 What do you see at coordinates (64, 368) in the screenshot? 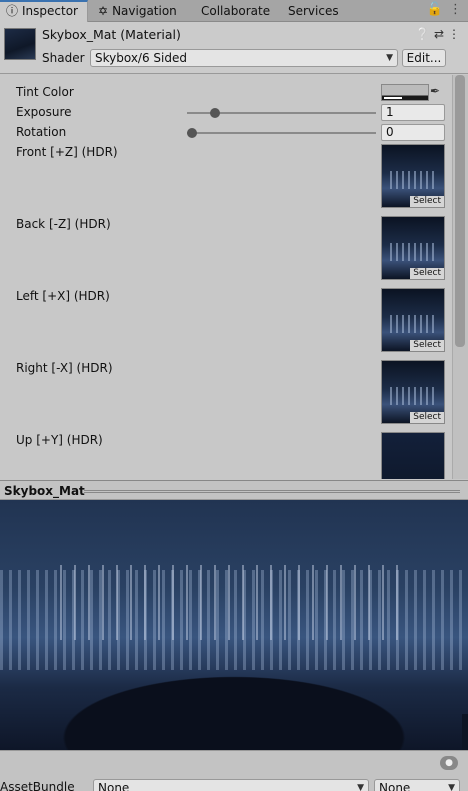
I see `right-texture-label: Right [-X] (HDR)` at bounding box center [64, 368].